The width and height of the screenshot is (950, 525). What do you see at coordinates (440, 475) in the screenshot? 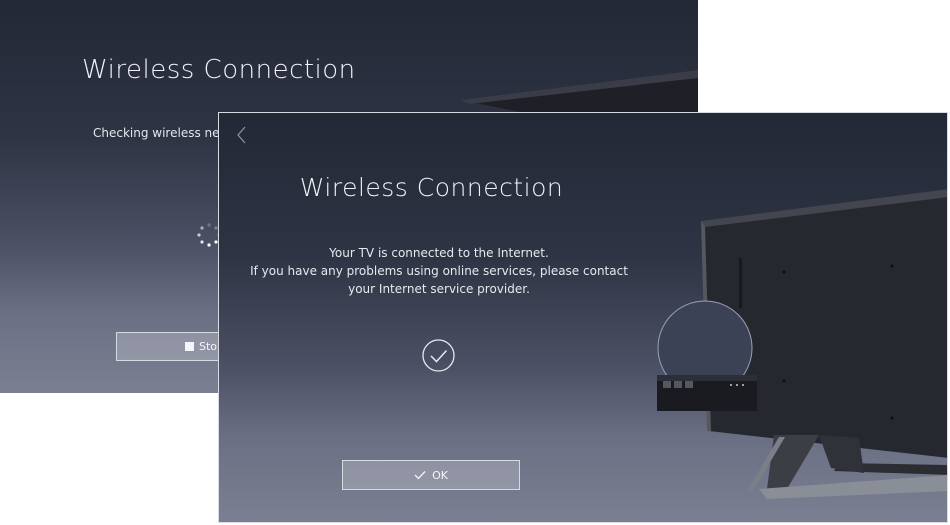
I see `ok-button-label: OK` at bounding box center [440, 475].